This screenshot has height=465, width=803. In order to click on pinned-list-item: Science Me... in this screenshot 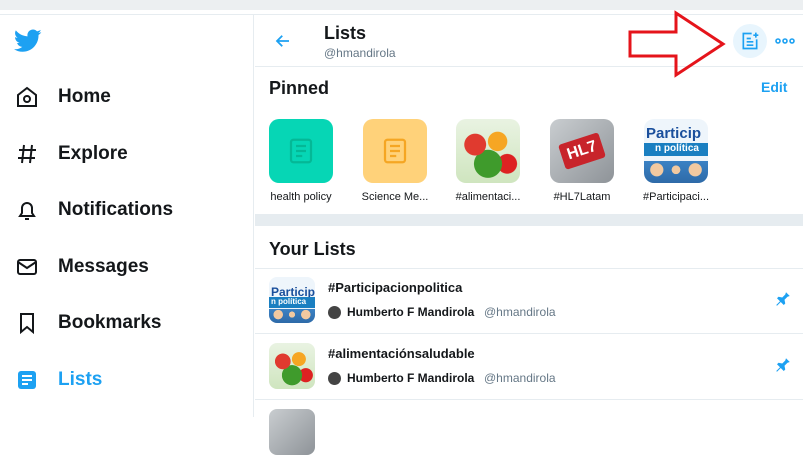, I will do `click(395, 161)`.